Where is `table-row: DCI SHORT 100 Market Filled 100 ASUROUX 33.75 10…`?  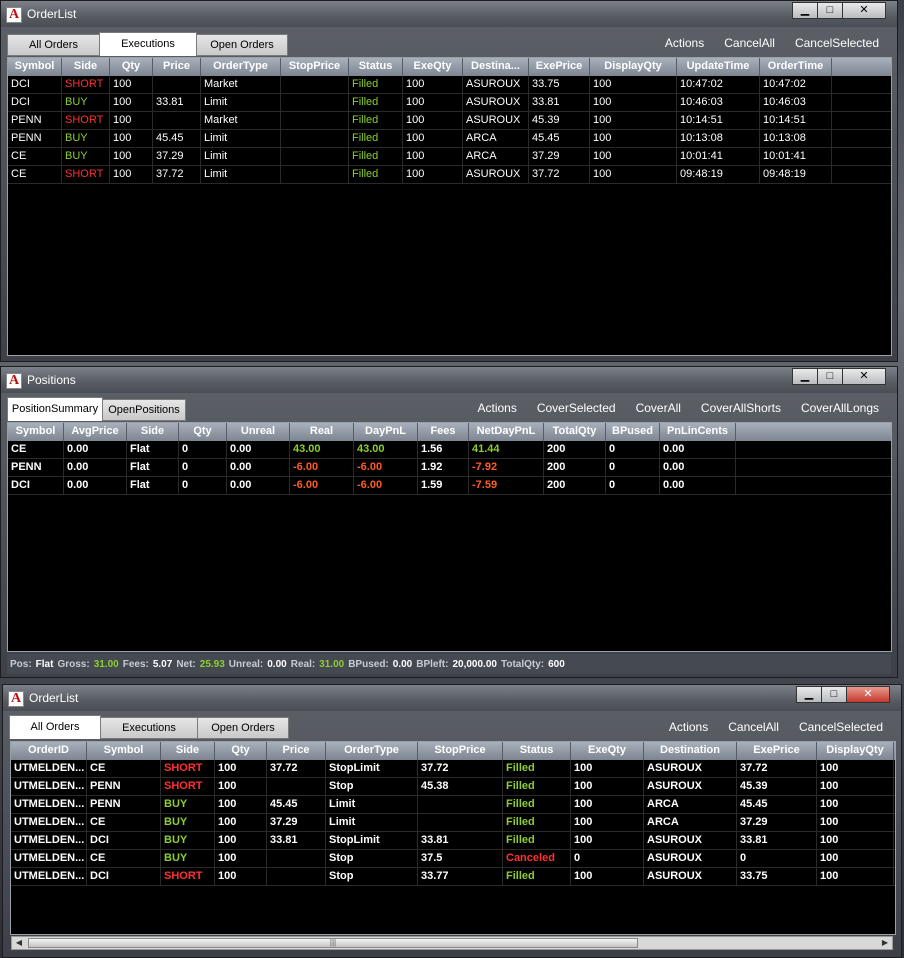
table-row: DCI SHORT 100 Market Filled 100 ASUROUX 33.75 10… is located at coordinates (449, 85).